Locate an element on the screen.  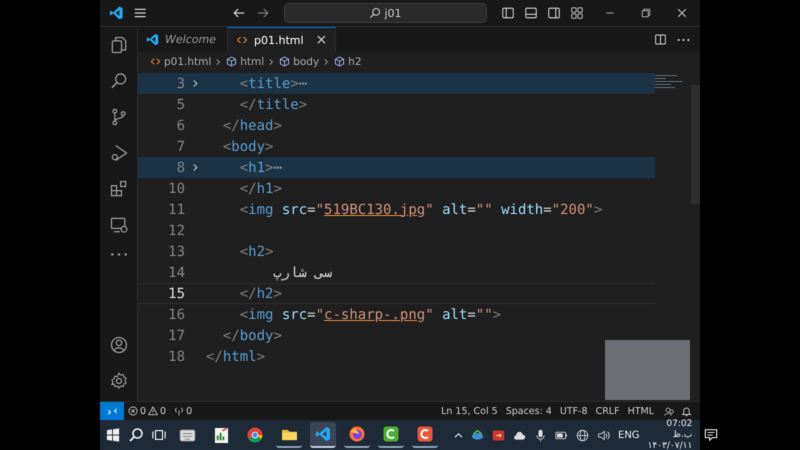
remote-button is located at coordinates (112, 411).